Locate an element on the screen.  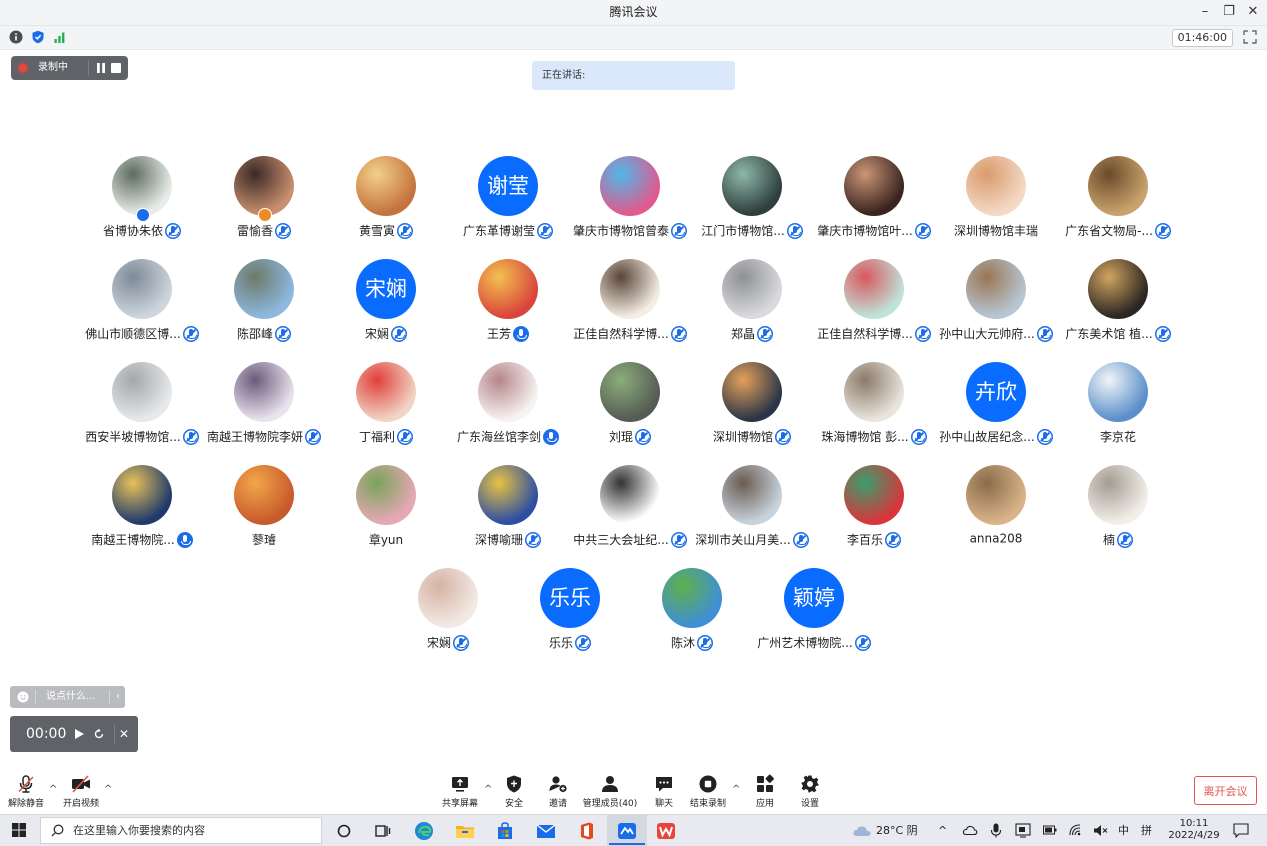
participant-tile: 李京花 is located at coordinates (1118, 411).